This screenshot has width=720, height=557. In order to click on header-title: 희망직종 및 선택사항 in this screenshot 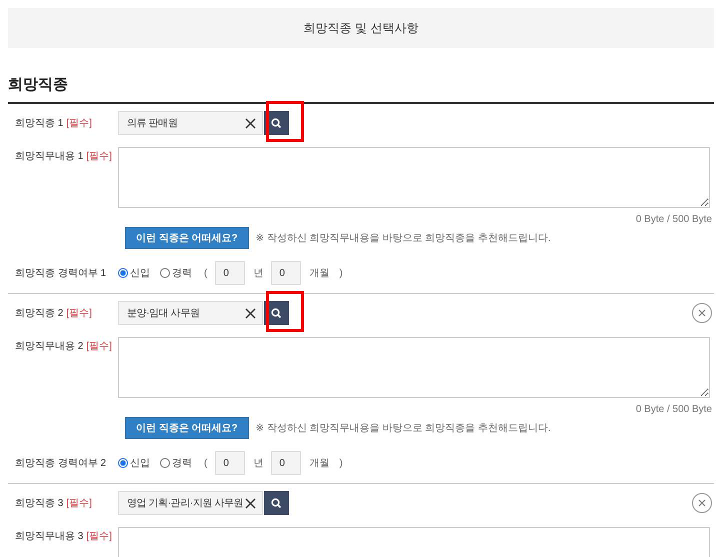, I will do `click(361, 28)`.